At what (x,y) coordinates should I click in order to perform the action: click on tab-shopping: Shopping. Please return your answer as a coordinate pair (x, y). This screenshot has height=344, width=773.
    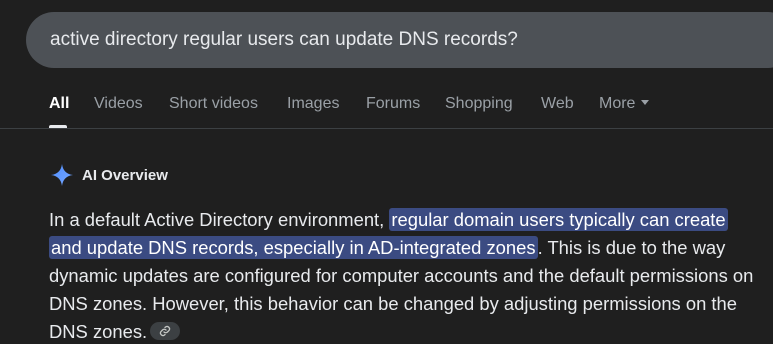
    Looking at the image, I should click on (479, 104).